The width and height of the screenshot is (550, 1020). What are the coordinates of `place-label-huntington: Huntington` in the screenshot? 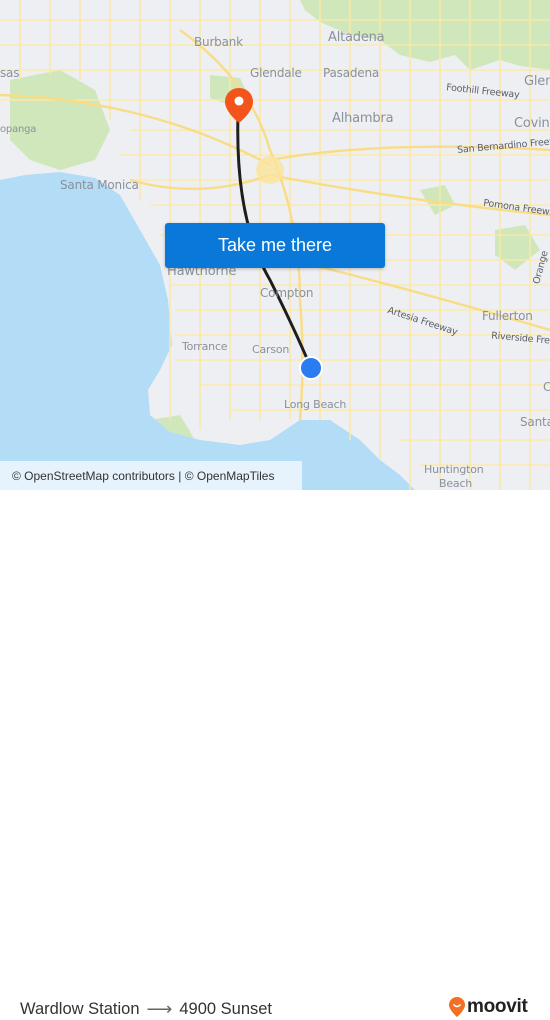 It's located at (454, 469).